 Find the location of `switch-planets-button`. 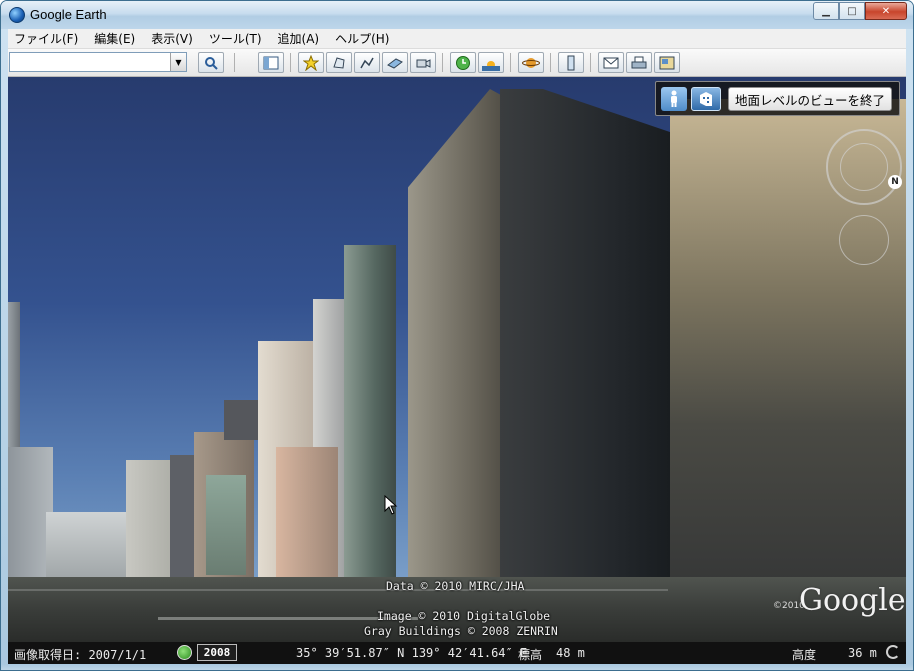

switch-planets-button is located at coordinates (531, 62).